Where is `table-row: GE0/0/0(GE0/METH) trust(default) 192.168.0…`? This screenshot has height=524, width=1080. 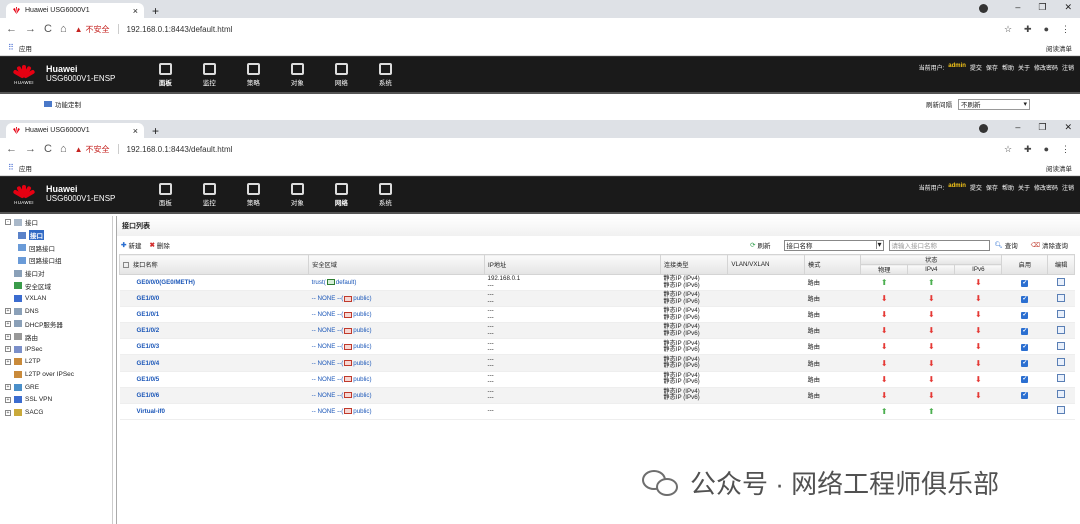
table-row: GE0/0/0(GE0/METH) trust(default) 192.168.0… is located at coordinates (597, 283).